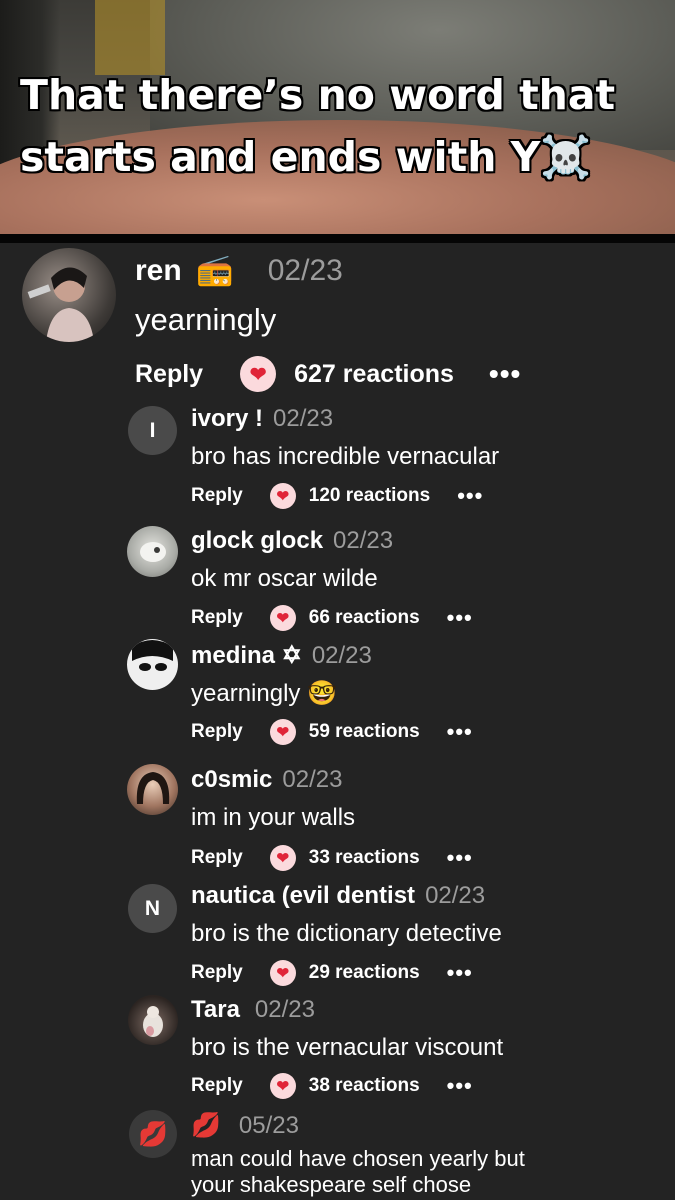  Describe the element at coordinates (239, 270) in the screenshot. I see `comment-username: ren 📻 02/23` at that location.